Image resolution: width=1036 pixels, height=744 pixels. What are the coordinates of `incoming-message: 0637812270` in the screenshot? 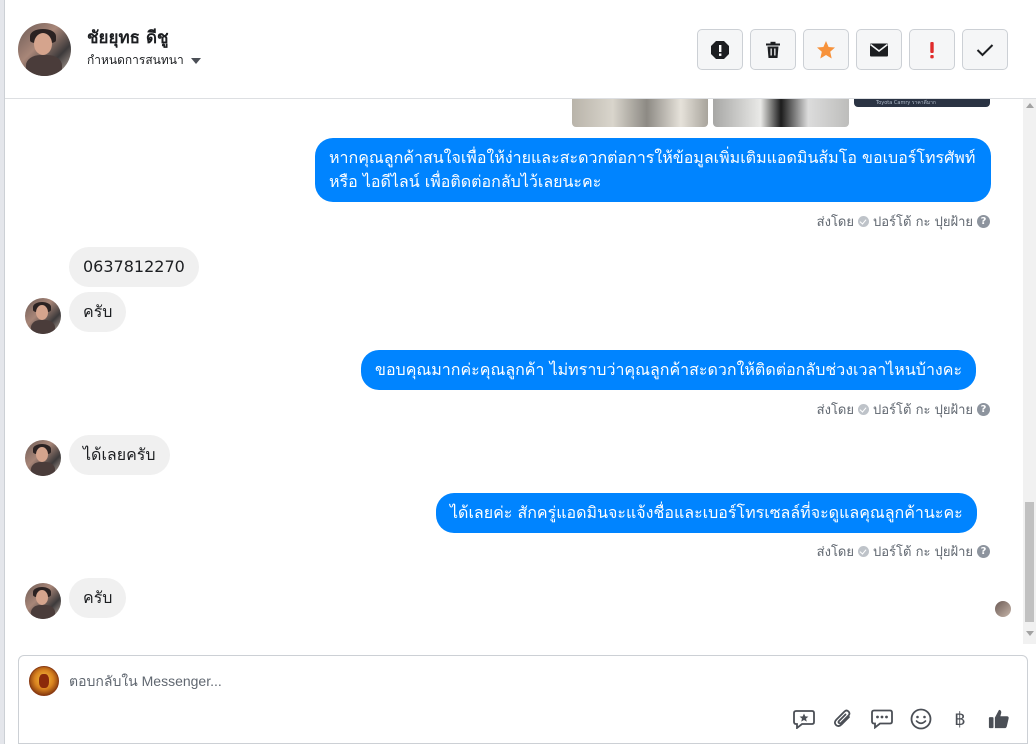 It's located at (134, 267).